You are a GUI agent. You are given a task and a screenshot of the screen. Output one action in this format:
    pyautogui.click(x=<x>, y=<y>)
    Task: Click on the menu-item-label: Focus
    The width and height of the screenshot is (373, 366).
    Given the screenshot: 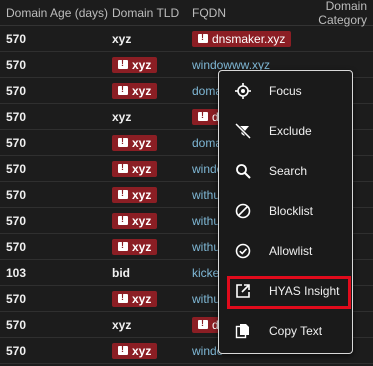 What is the action you would take?
    pyautogui.click(x=285, y=91)
    